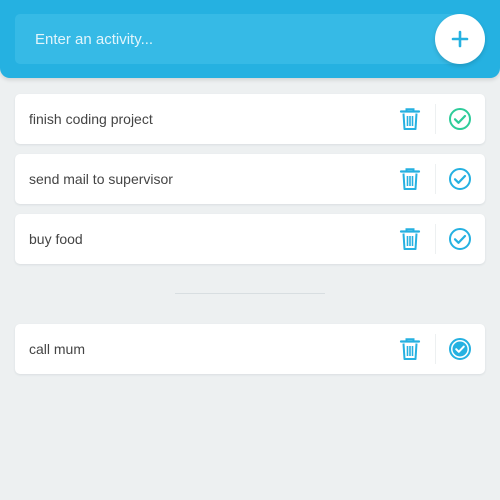 This screenshot has height=500, width=500. Describe the element at coordinates (56, 239) in the screenshot. I see `todo-text: buy food` at that location.